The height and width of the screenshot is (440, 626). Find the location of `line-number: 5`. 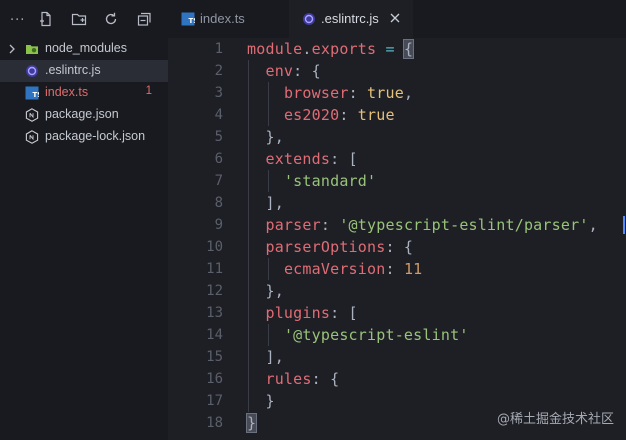

line-number: 5 is located at coordinates (218, 137).